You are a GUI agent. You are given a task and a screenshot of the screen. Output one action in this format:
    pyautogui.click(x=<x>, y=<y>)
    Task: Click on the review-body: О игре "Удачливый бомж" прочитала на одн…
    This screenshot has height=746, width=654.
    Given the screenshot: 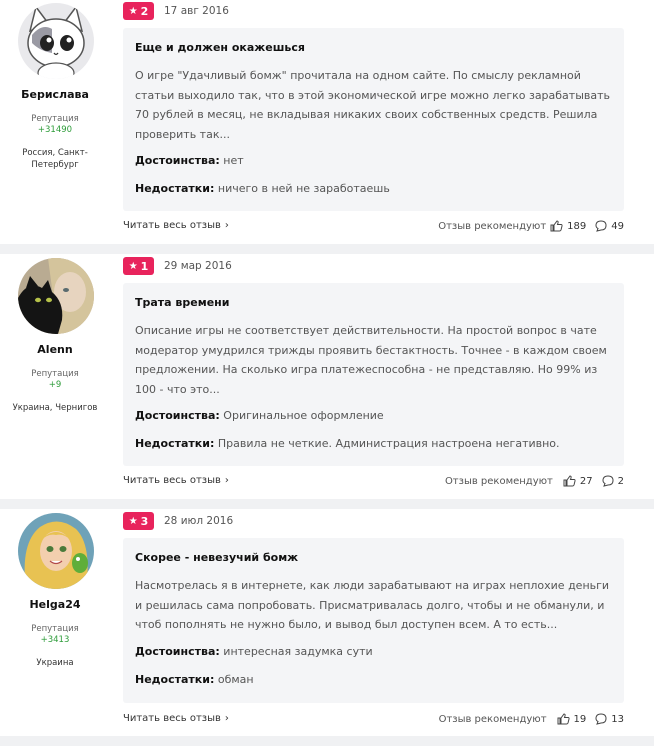 What is the action you would take?
    pyautogui.click(x=373, y=105)
    